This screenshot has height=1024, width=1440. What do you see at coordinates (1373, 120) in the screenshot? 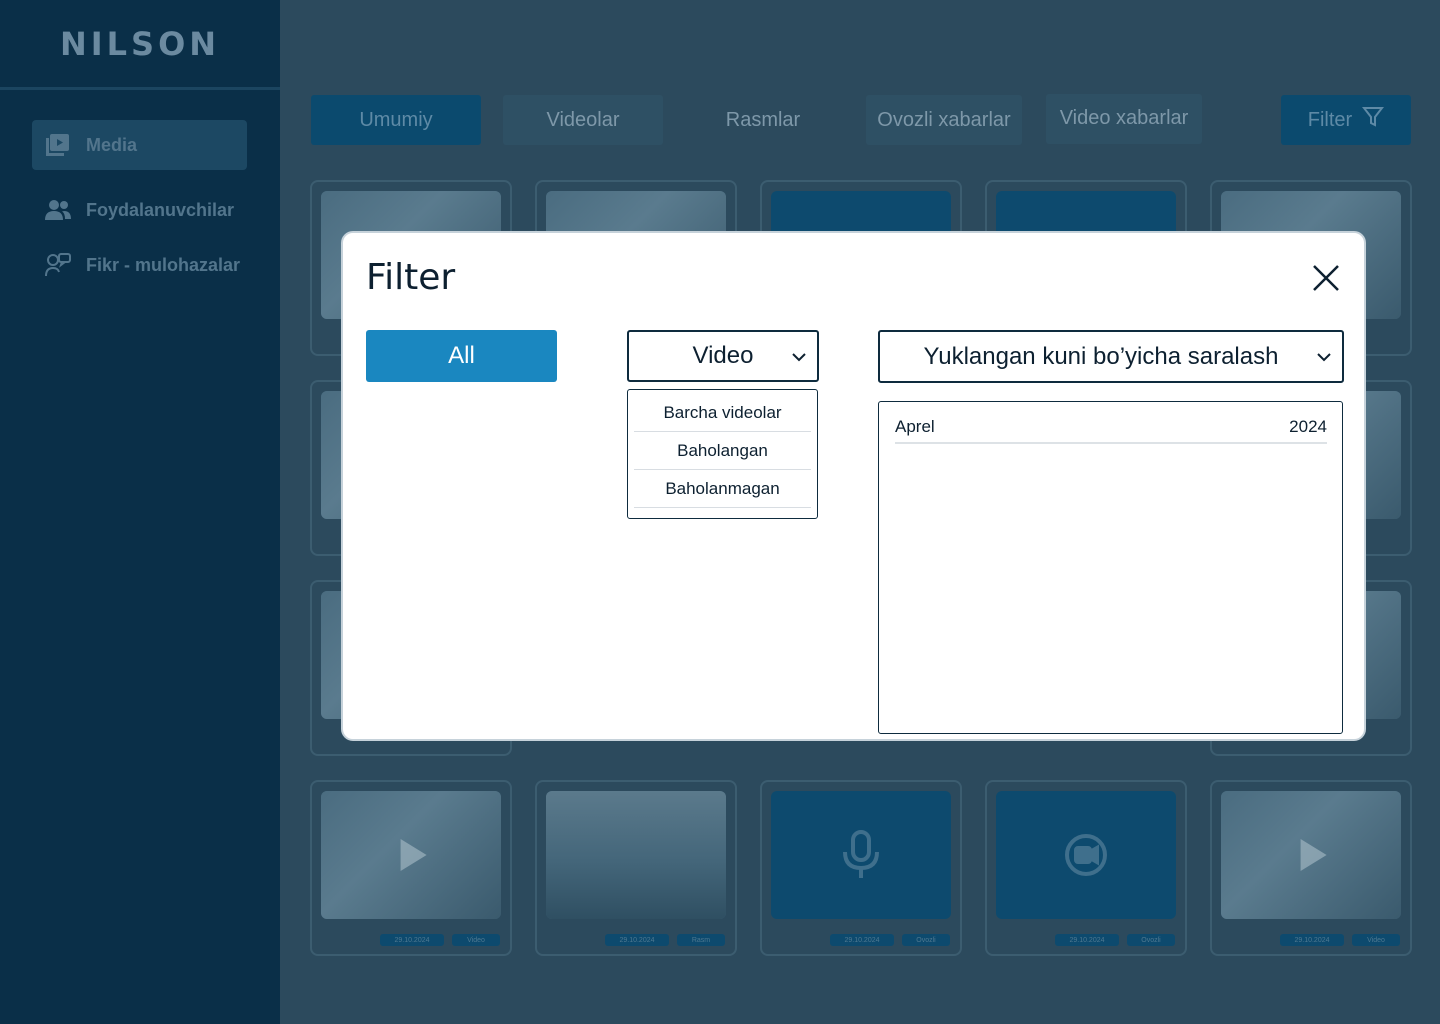
I see `filter-icon` at bounding box center [1373, 120].